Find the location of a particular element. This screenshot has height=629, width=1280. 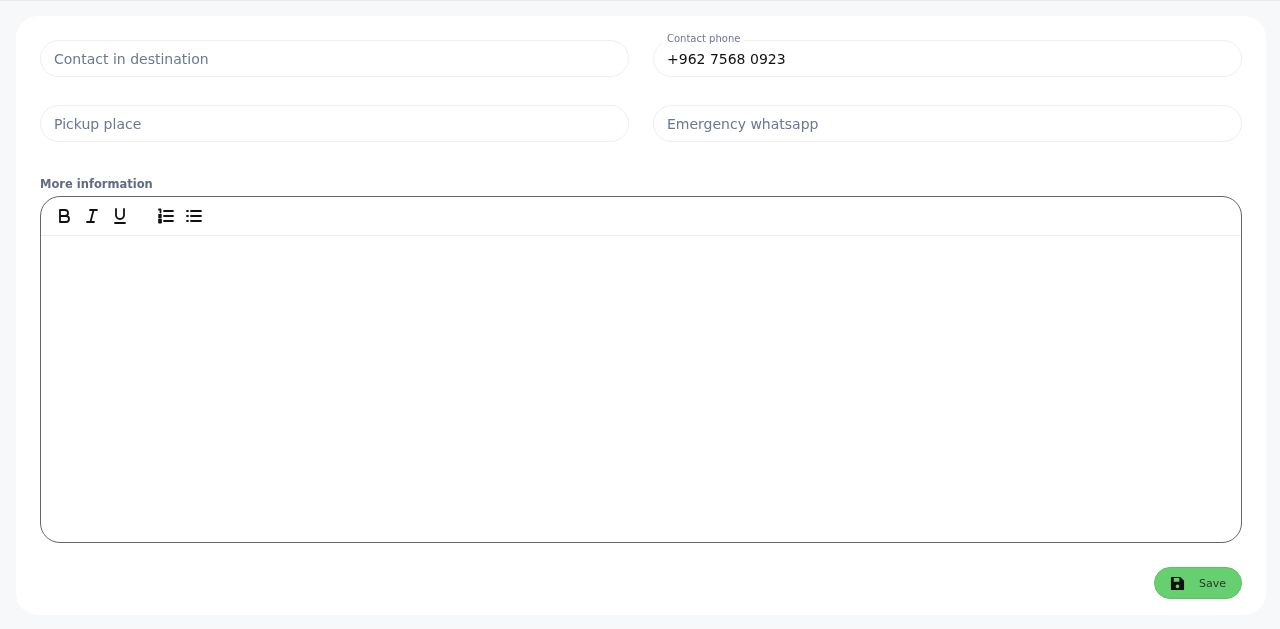

bullet-list-icon is located at coordinates (194, 216).